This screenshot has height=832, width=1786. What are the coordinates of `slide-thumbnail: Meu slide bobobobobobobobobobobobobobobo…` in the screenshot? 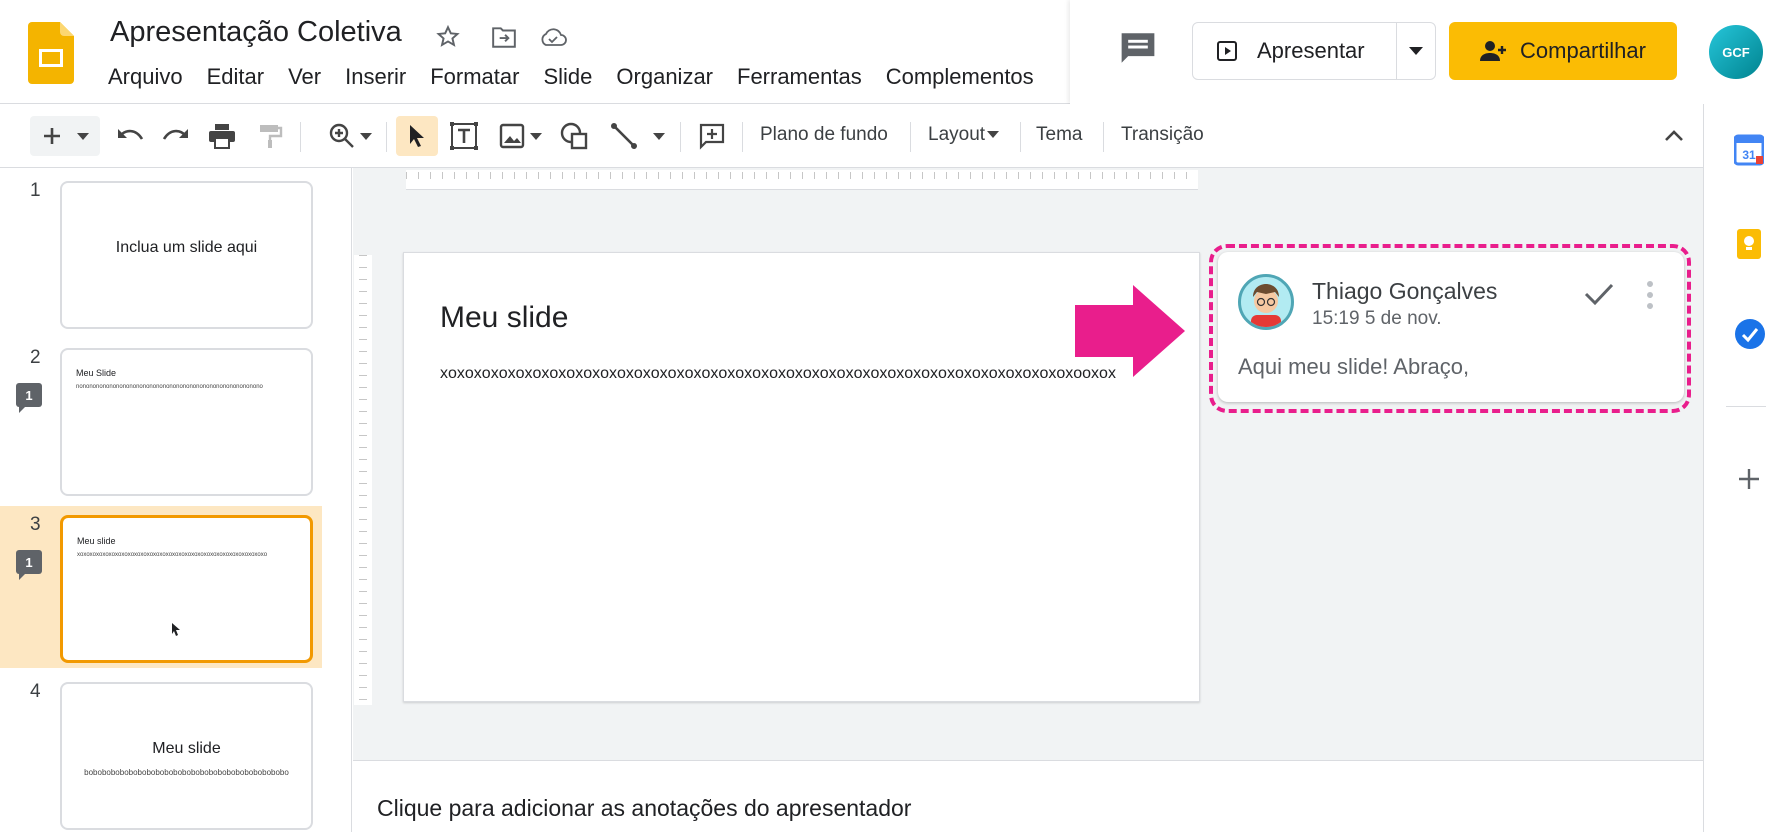 It's located at (186, 756).